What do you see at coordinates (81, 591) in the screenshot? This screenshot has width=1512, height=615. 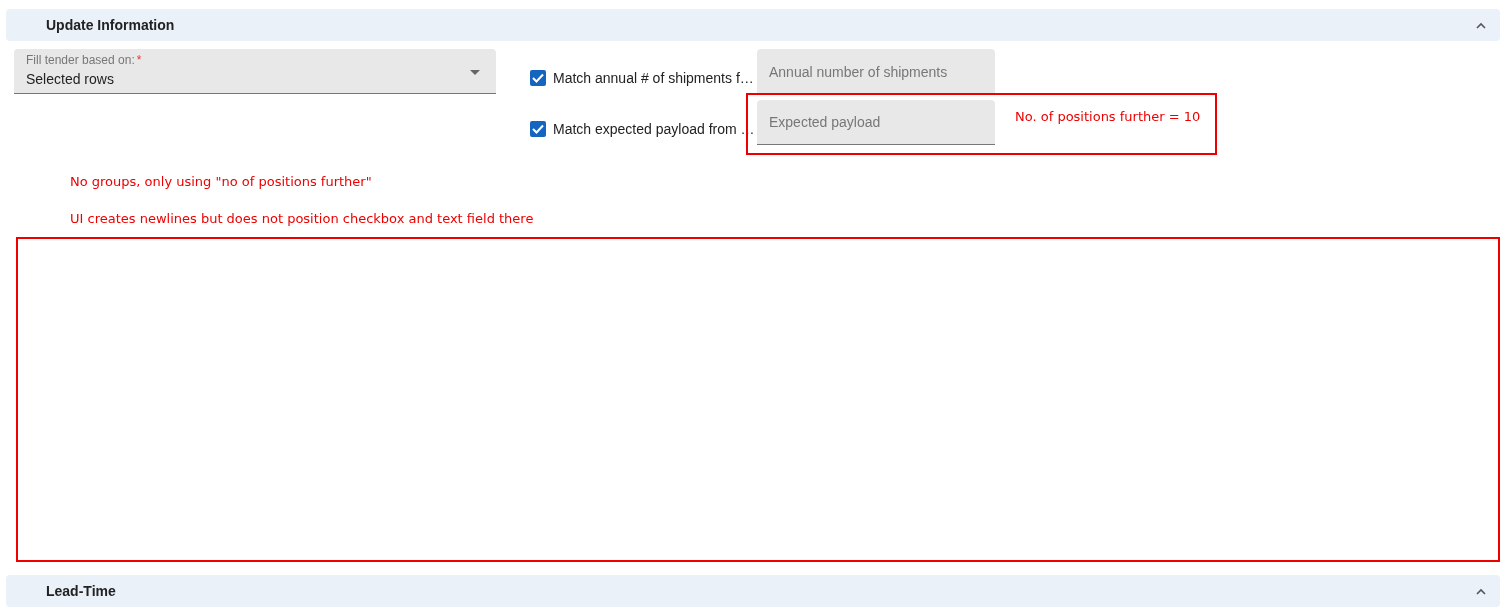 I see `section-title: Lead-Time` at bounding box center [81, 591].